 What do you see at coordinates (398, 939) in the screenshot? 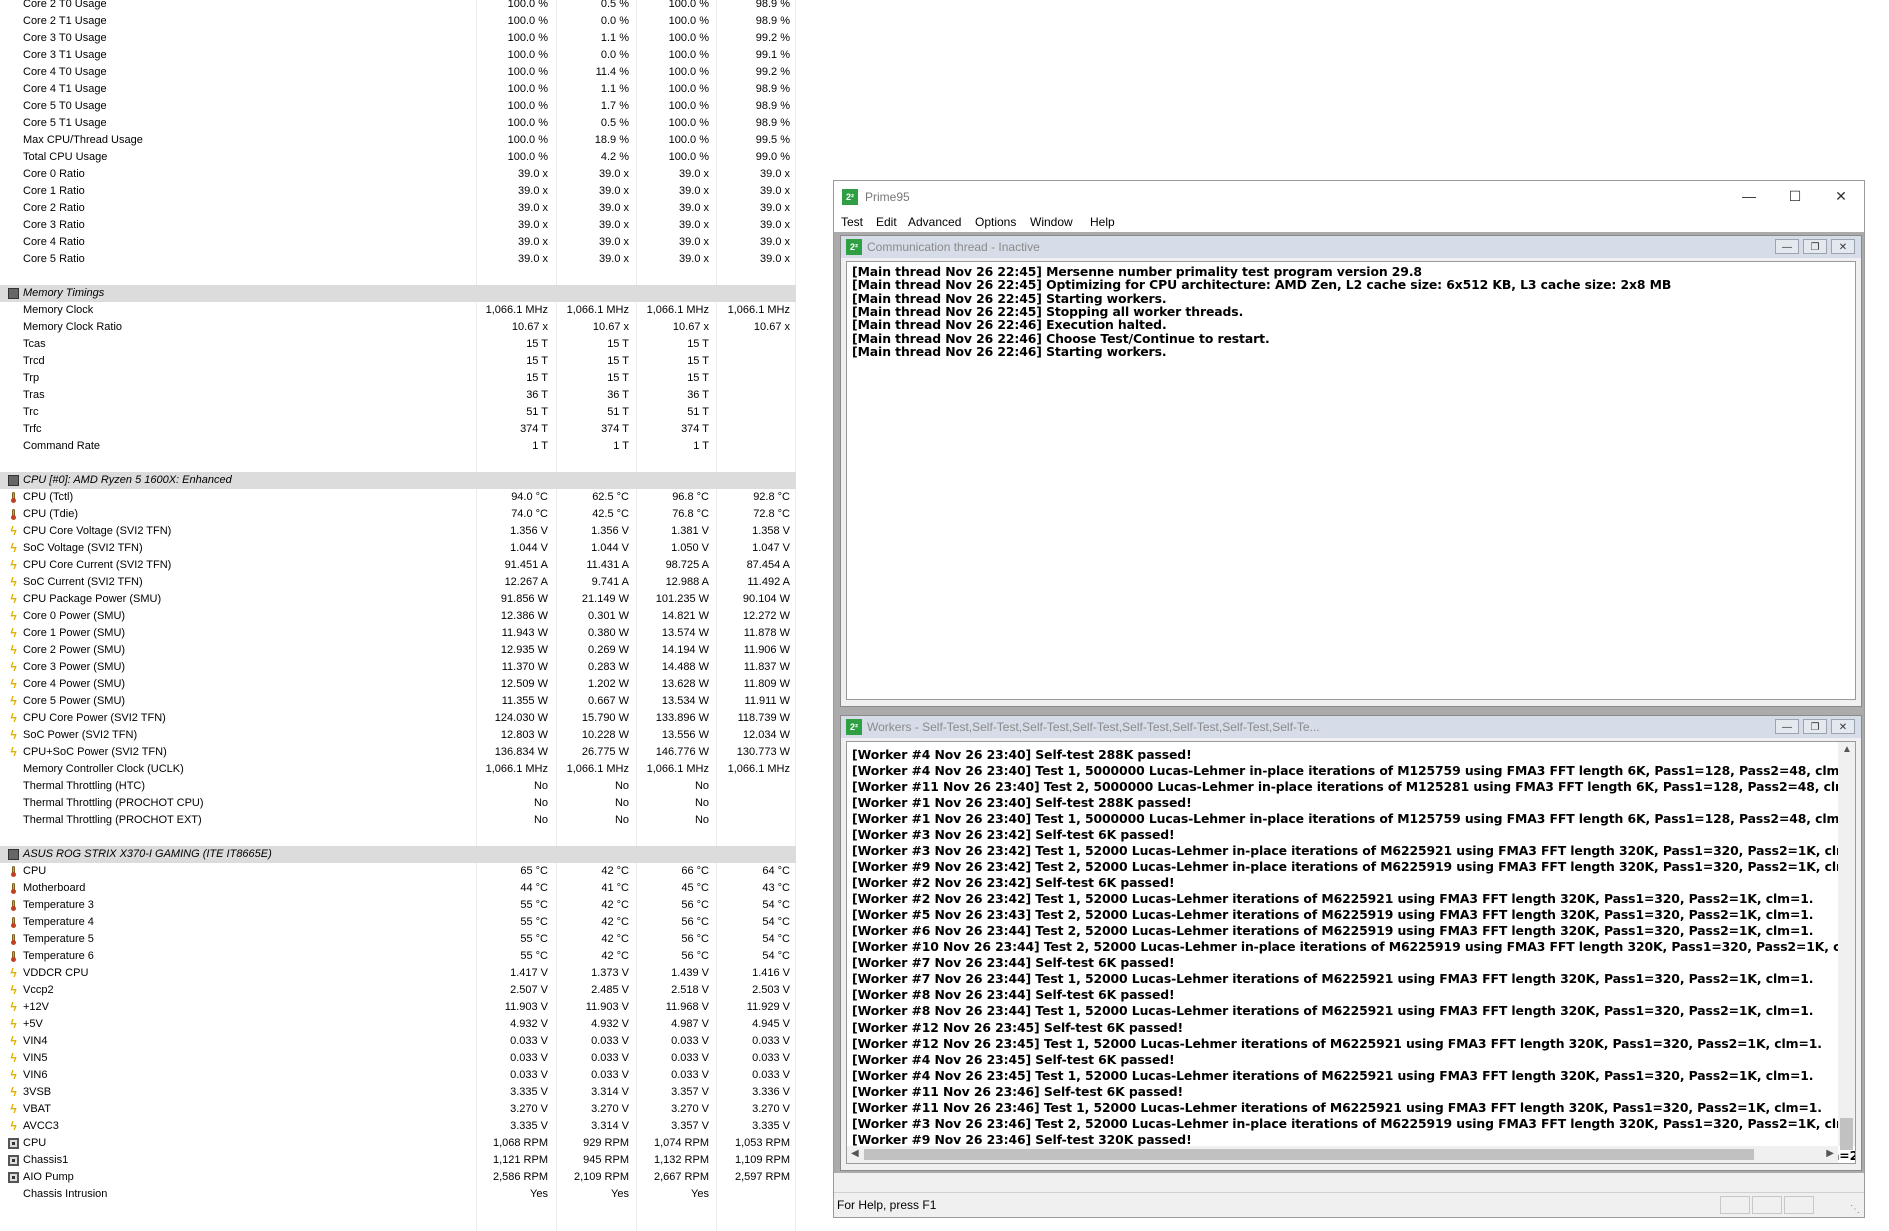
I see `sensor-row: Temperature 5 55 °C 42 °C 56 °C 54 °C` at bounding box center [398, 939].